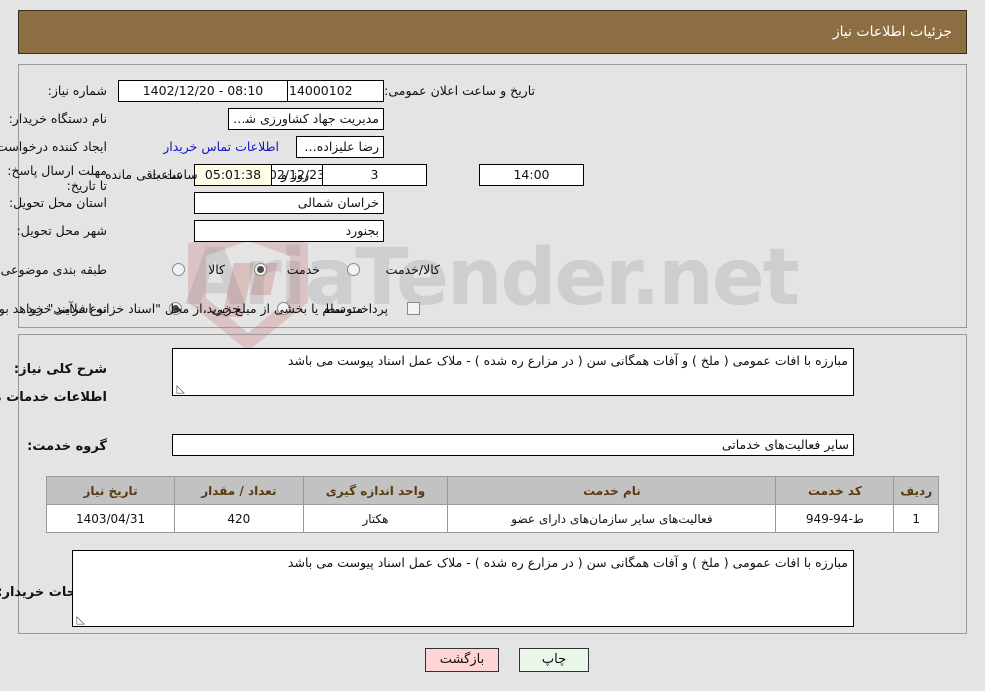 The width and height of the screenshot is (985, 691). What do you see at coordinates (531, 175) in the screenshot?
I see `deadline-hour-value: 14:00` at bounding box center [531, 175].